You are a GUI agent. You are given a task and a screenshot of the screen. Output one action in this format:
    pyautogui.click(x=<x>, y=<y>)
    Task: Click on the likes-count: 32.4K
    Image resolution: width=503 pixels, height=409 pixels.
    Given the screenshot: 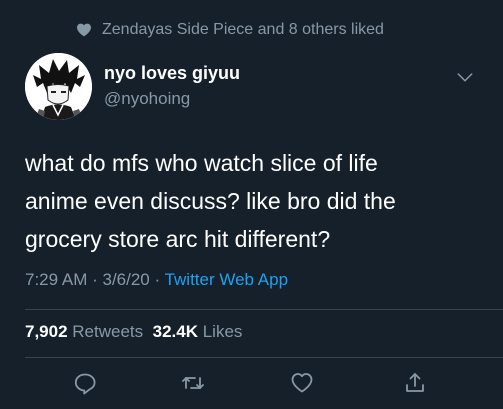 What is the action you would take?
    pyautogui.click(x=175, y=331)
    